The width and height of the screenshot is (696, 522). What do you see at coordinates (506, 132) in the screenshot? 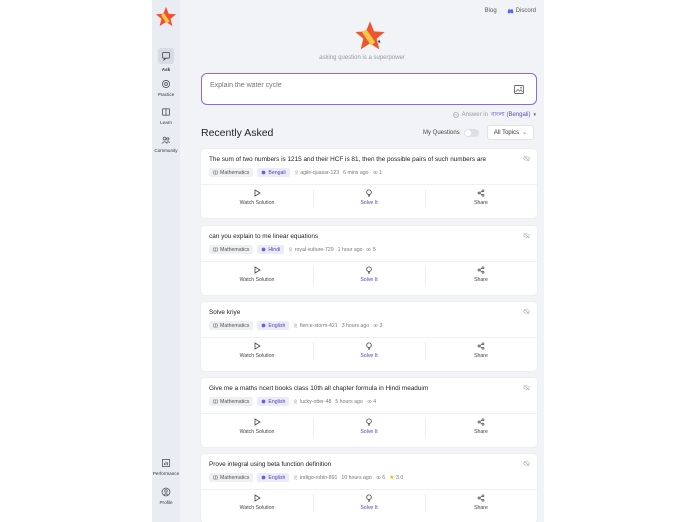
I see `topics-value: All Topics` at bounding box center [506, 132].